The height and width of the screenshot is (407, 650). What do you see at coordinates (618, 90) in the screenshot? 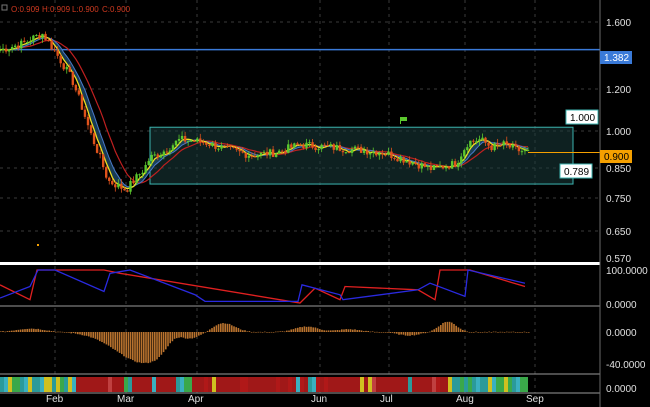
I see `price-tick-label: 1.200` at bounding box center [618, 90].